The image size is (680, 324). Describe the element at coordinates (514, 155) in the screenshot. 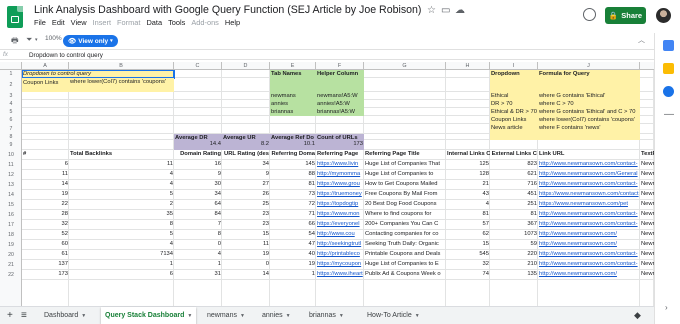

I see `header-cell: External Links C` at that location.